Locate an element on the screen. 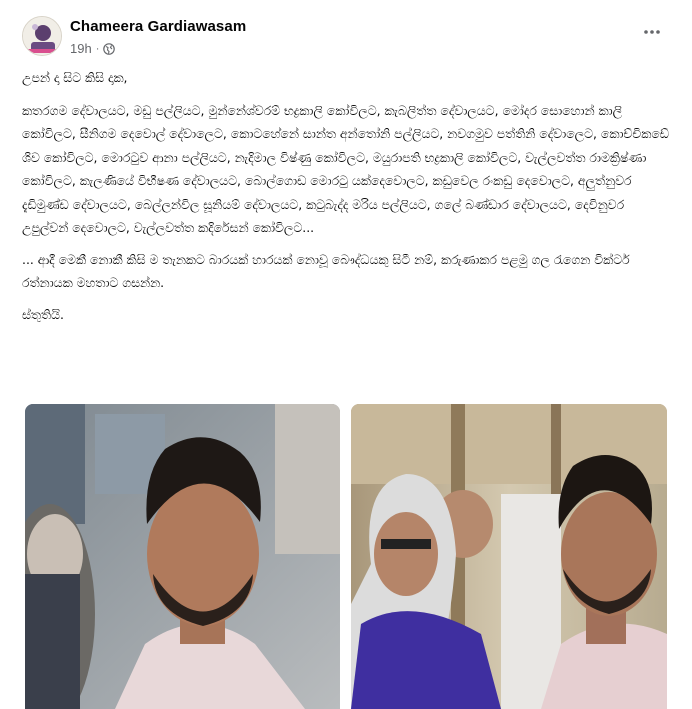 Image resolution: width=692 pixels, height=709 pixels. author-name: Chameera Gardiawasam is located at coordinates (158, 26).